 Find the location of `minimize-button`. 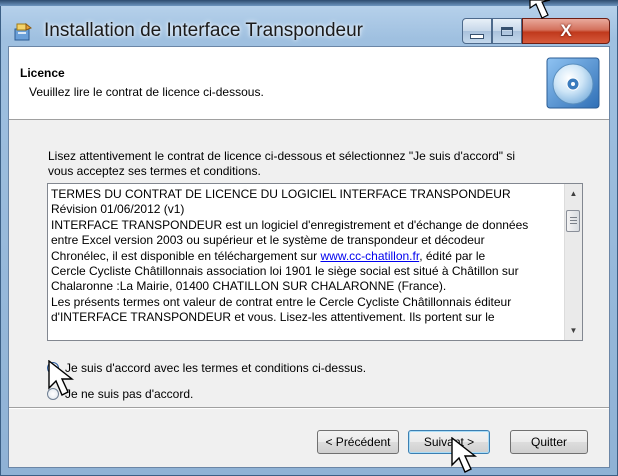

minimize-button is located at coordinates (477, 31).